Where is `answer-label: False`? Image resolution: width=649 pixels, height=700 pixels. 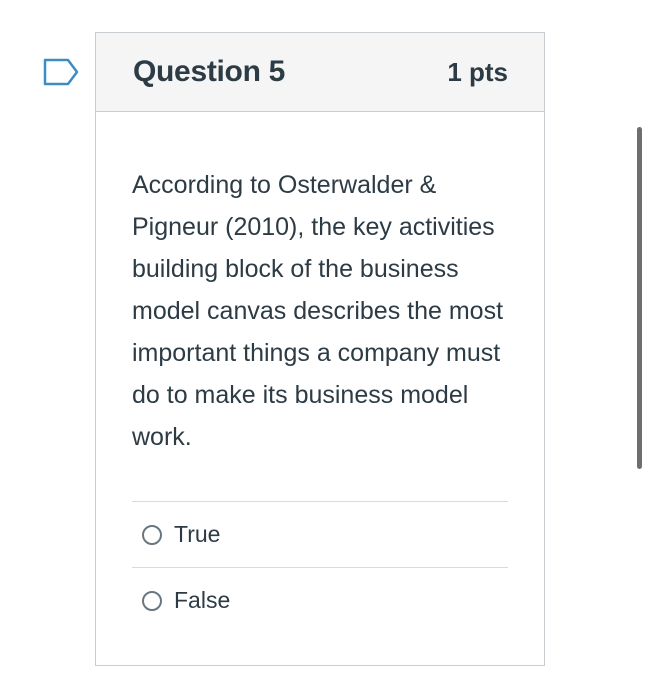 answer-label: False is located at coordinates (202, 600).